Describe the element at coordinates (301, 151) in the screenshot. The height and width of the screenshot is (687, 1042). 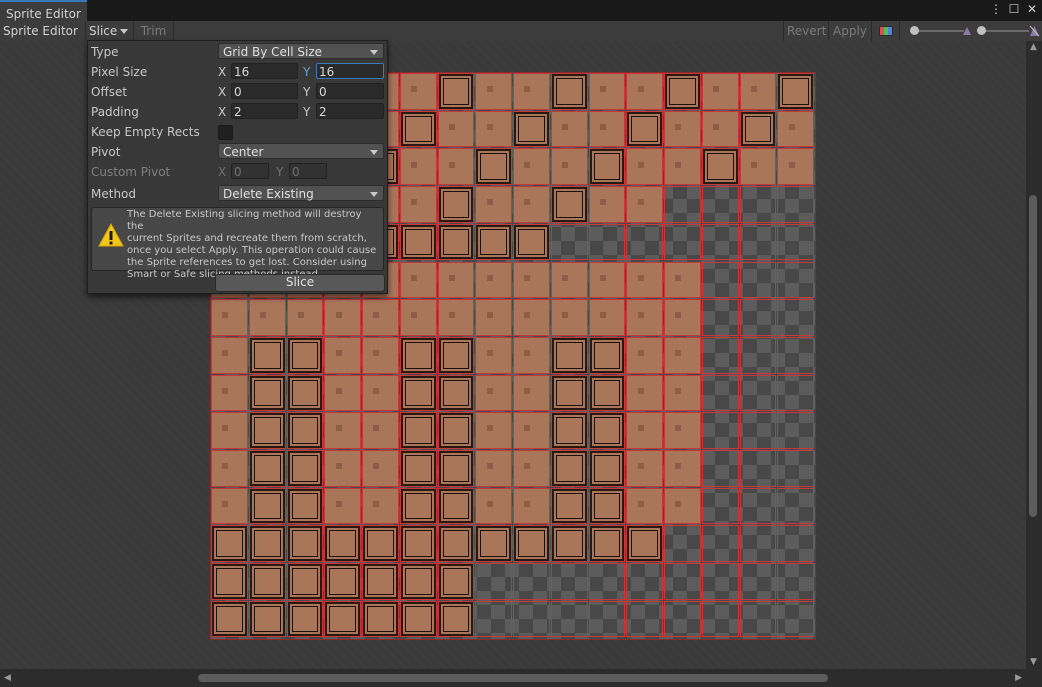
I see `pivot-dropdown: Center` at that location.